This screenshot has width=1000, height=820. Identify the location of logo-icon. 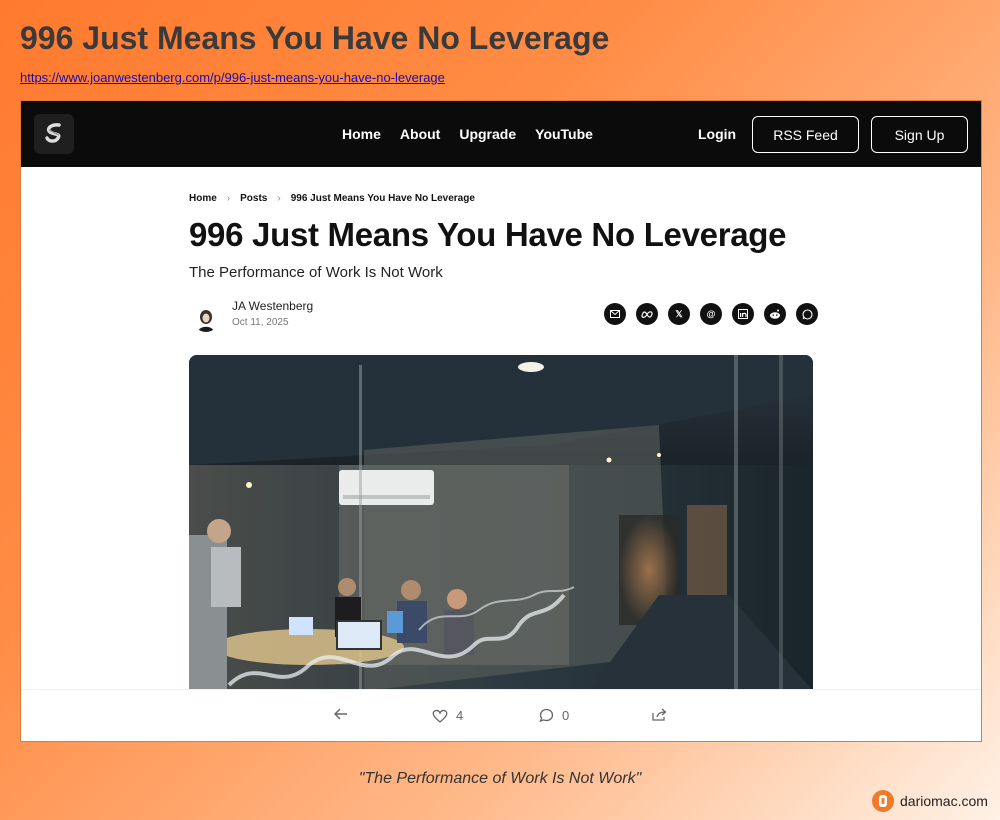
(53, 133).